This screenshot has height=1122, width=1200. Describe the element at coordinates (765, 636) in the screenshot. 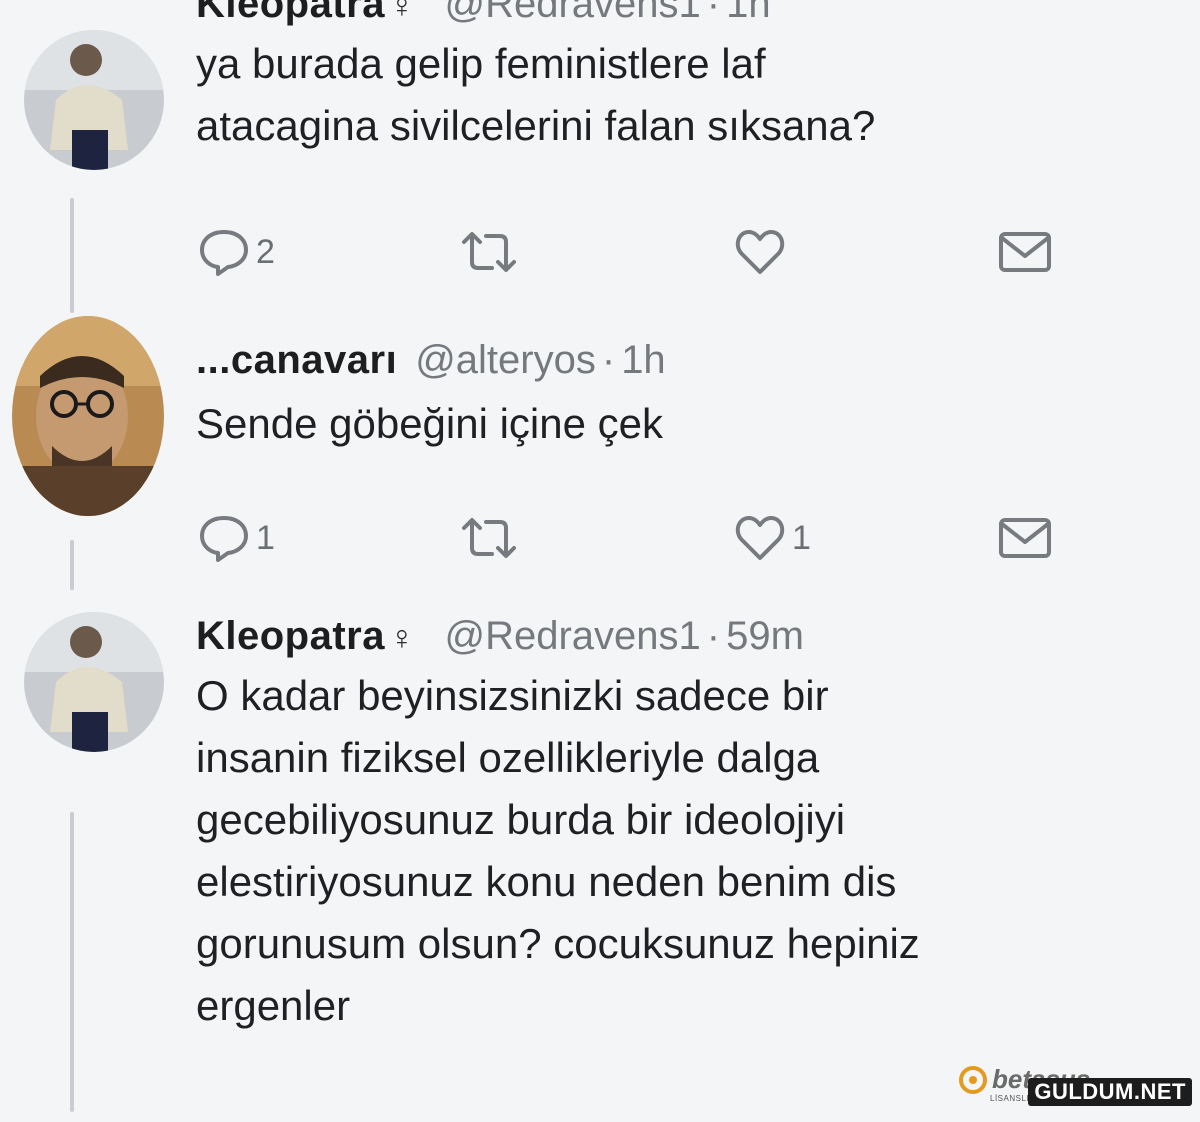

I see `timestamp: 59m` at that location.